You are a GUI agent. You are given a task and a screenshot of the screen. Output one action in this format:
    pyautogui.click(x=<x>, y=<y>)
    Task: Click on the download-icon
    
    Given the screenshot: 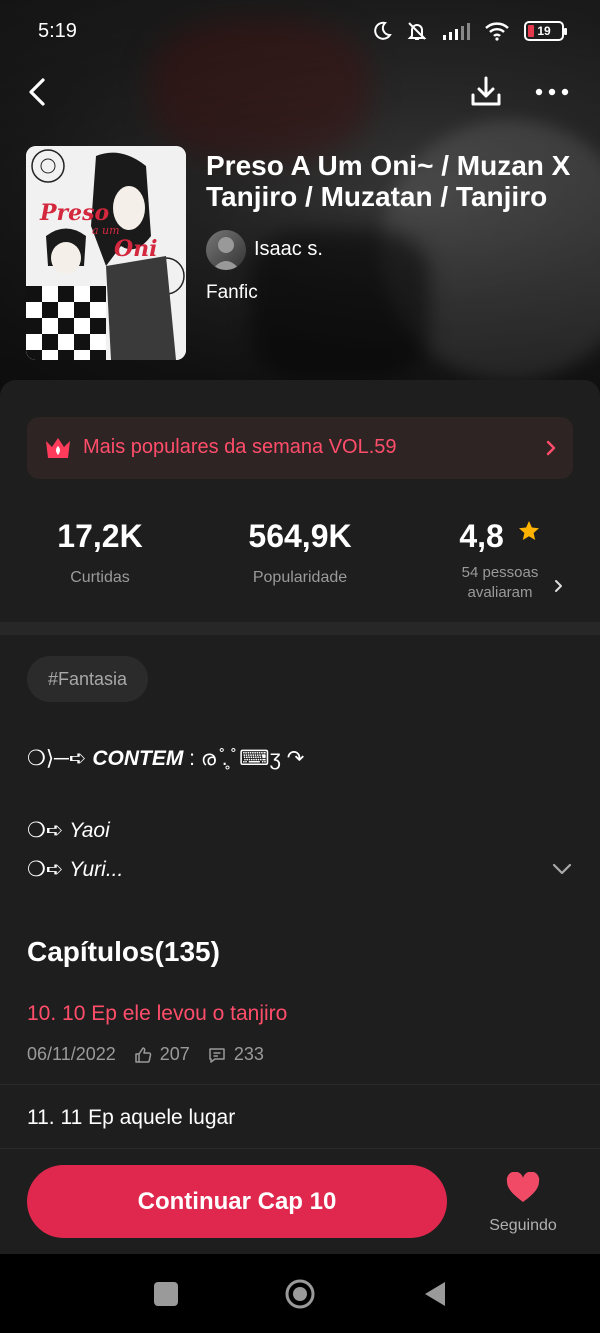 What is the action you would take?
    pyautogui.click(x=486, y=92)
    